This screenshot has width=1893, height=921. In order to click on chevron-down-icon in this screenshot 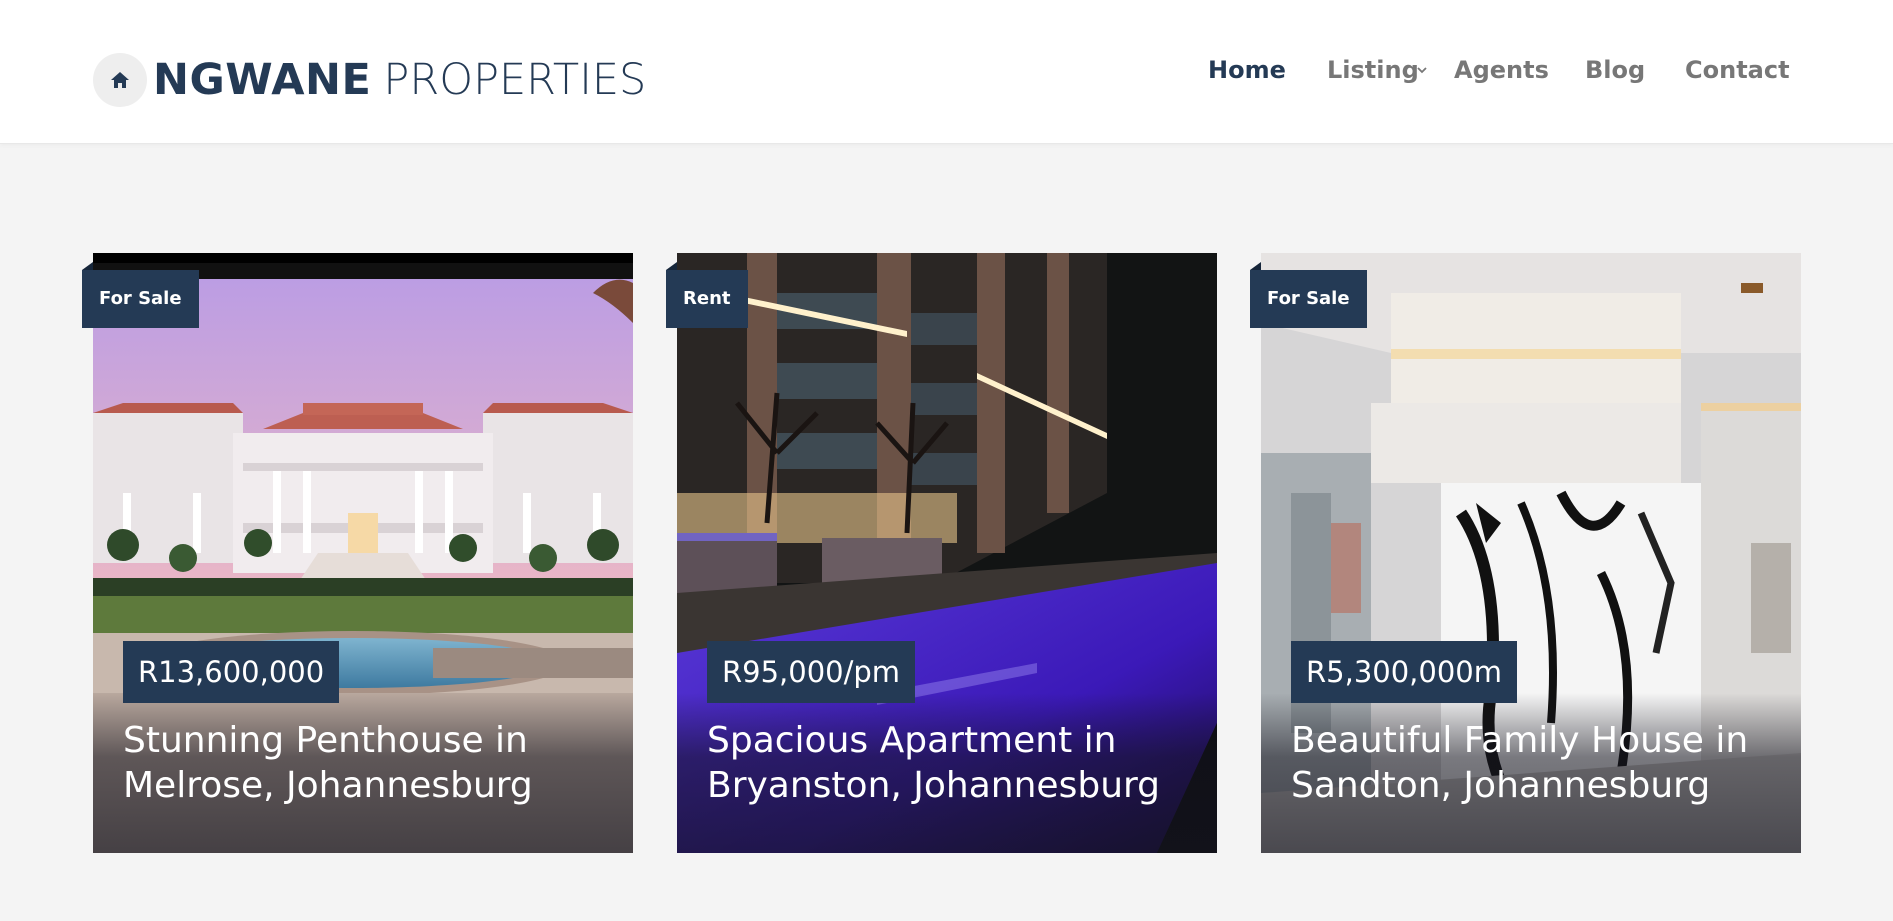, I will do `click(1423, 70)`.